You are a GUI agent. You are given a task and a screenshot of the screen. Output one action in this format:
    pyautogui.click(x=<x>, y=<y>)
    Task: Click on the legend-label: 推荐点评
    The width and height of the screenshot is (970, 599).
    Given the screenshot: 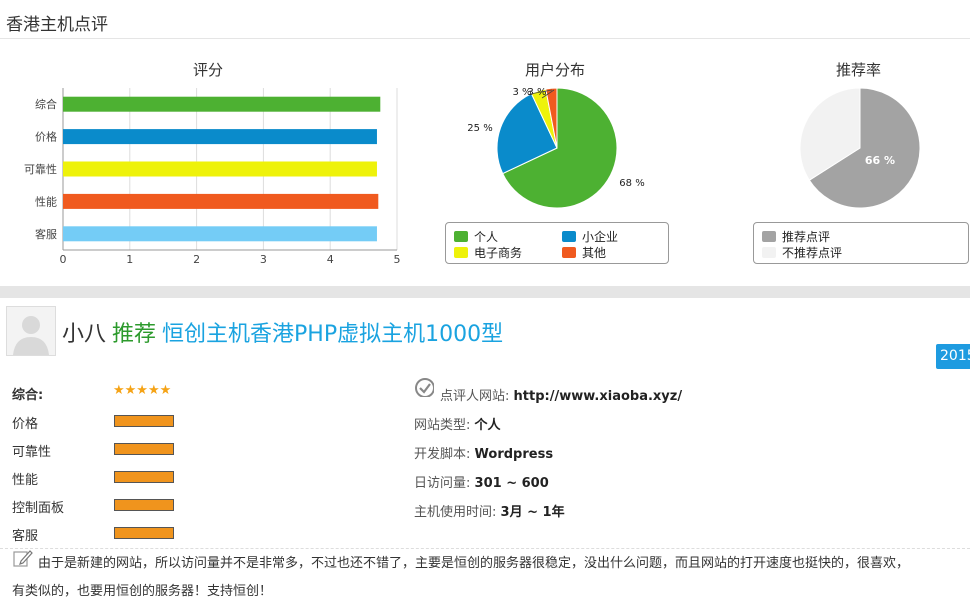 What is the action you would take?
    pyautogui.click(x=806, y=237)
    